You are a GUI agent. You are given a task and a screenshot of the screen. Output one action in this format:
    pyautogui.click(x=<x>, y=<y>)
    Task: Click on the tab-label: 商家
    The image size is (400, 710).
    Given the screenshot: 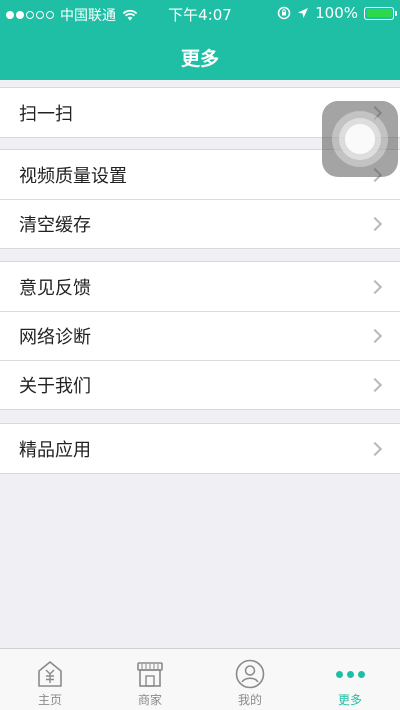 What is the action you would take?
    pyautogui.click(x=149, y=700)
    